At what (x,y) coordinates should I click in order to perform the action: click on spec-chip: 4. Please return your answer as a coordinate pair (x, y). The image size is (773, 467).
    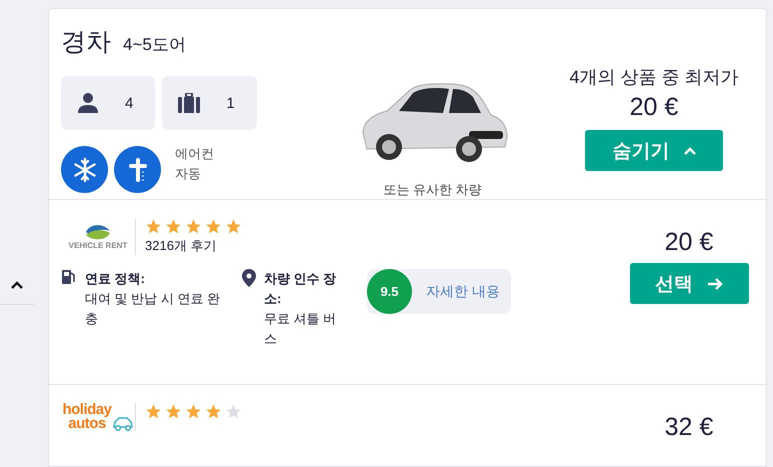
    Looking at the image, I should click on (108, 103).